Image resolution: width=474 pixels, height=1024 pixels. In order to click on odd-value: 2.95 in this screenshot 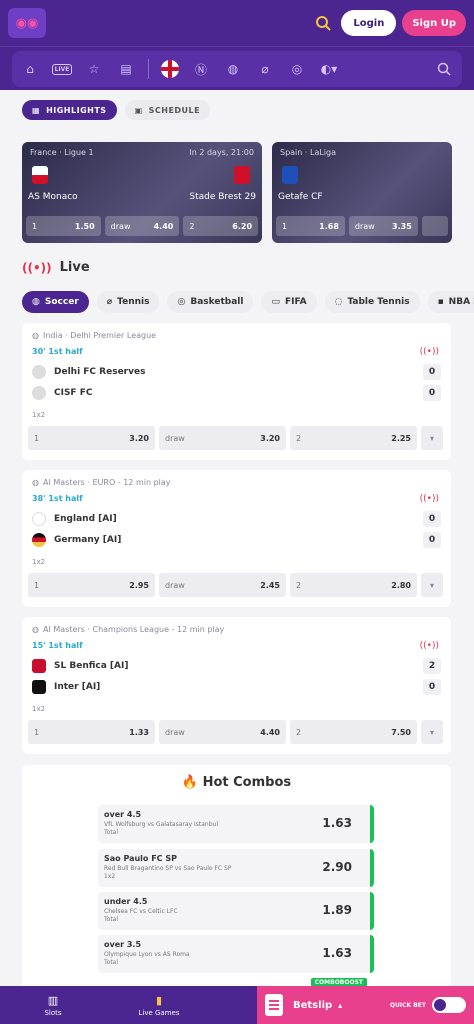, I will do `click(139, 585)`.